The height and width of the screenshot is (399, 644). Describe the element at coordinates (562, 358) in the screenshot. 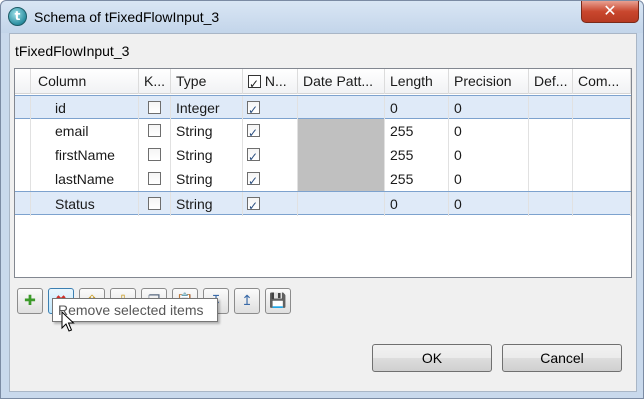

I see `cancel-button: Cancel` at that location.